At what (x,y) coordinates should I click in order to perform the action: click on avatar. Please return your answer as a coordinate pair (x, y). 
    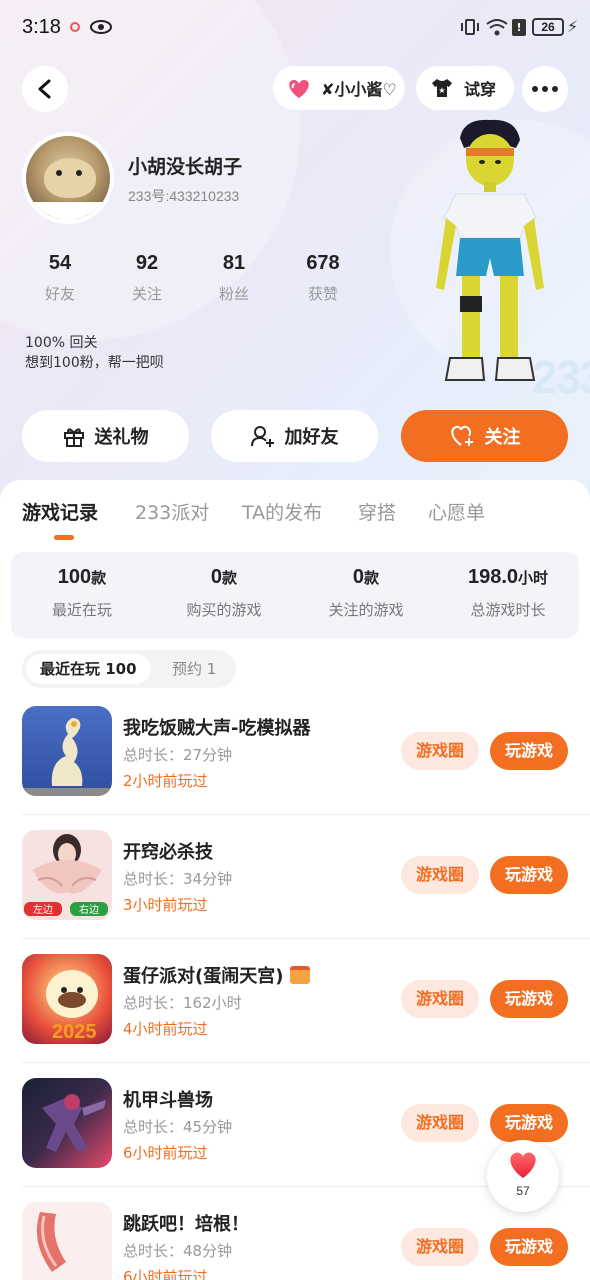
    Looking at the image, I should click on (68, 178).